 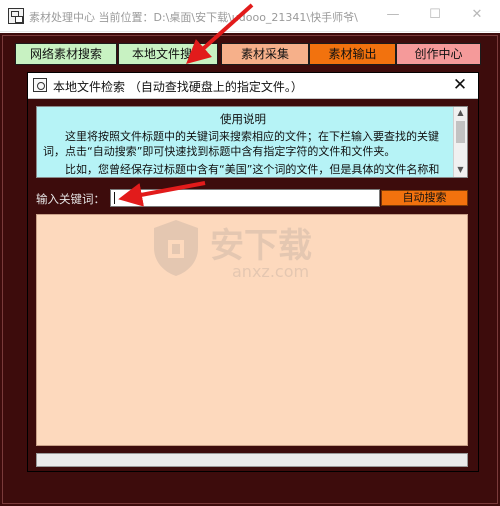 What do you see at coordinates (435, 15) in the screenshot?
I see `maximize-button: ☐` at bounding box center [435, 15].